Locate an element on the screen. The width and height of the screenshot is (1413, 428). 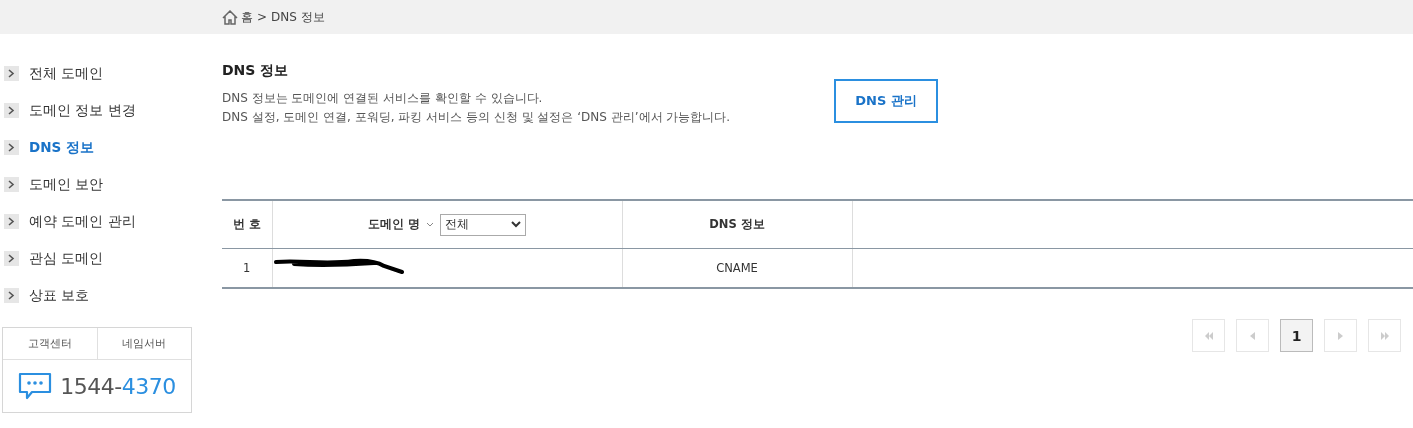
description-text: DNS 설정, 도메인 연결, 포워딩, 파킹 서비스 등의 신청 및 설정은 ‘DNS 관리’에서 가능합니다. is located at coordinates (477, 117).